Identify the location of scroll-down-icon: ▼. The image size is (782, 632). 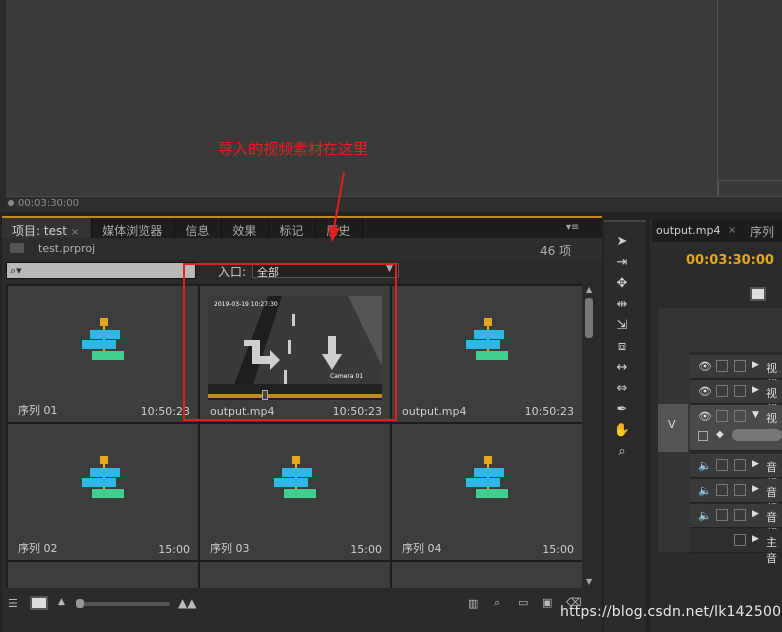
(589, 581).